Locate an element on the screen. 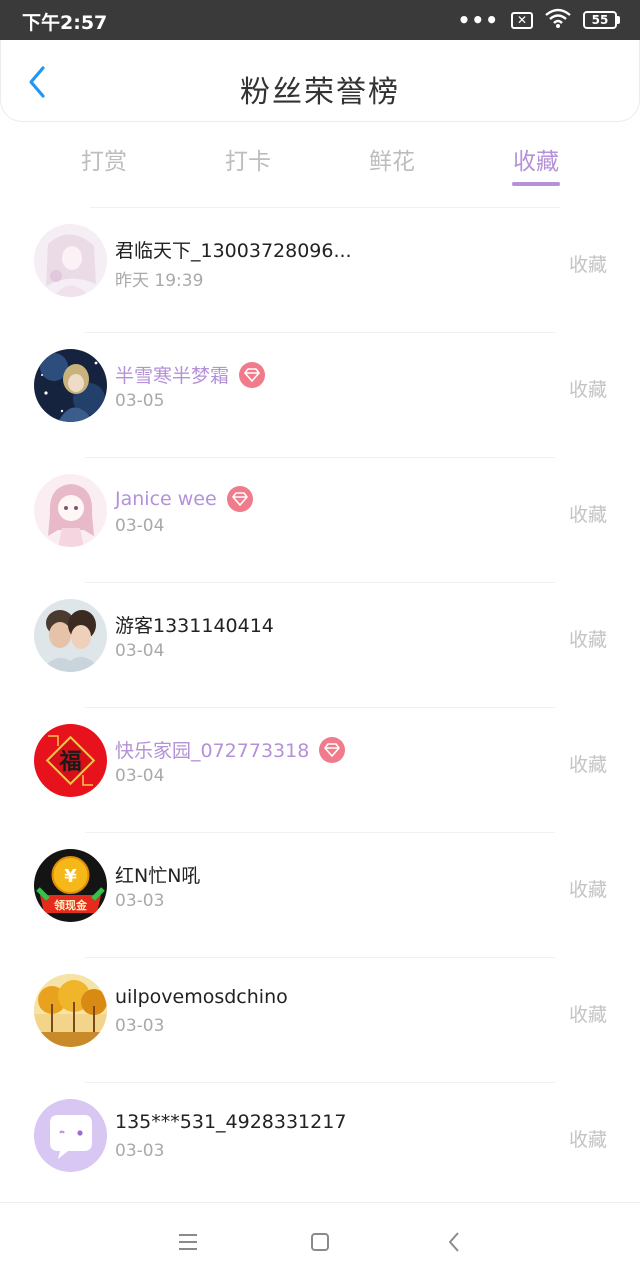  user-name: uilpovemosdchino is located at coordinates (201, 997).